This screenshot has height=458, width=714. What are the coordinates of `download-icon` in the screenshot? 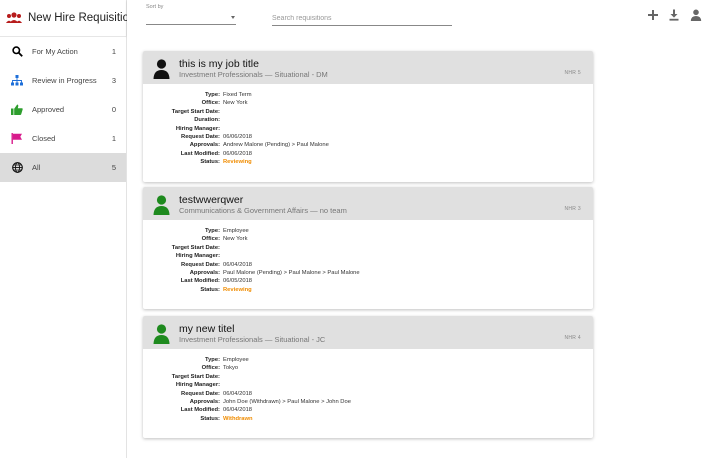 It's located at (674, 15).